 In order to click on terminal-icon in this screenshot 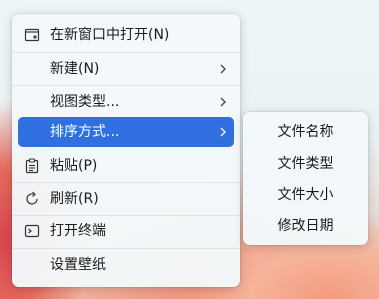, I will do `click(32, 231)`.